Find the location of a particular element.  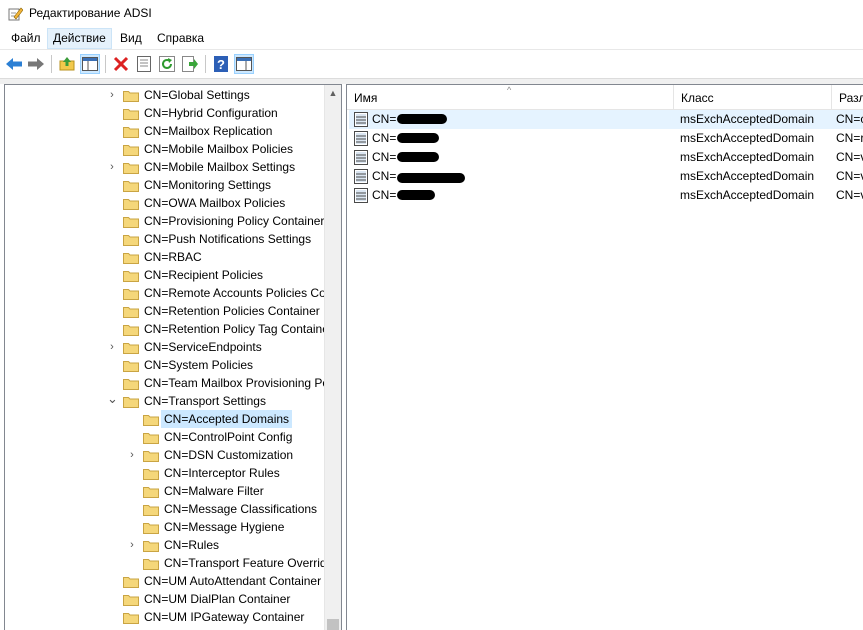

tree-item-label: CN=Mailbox Replication is located at coordinates (208, 131).